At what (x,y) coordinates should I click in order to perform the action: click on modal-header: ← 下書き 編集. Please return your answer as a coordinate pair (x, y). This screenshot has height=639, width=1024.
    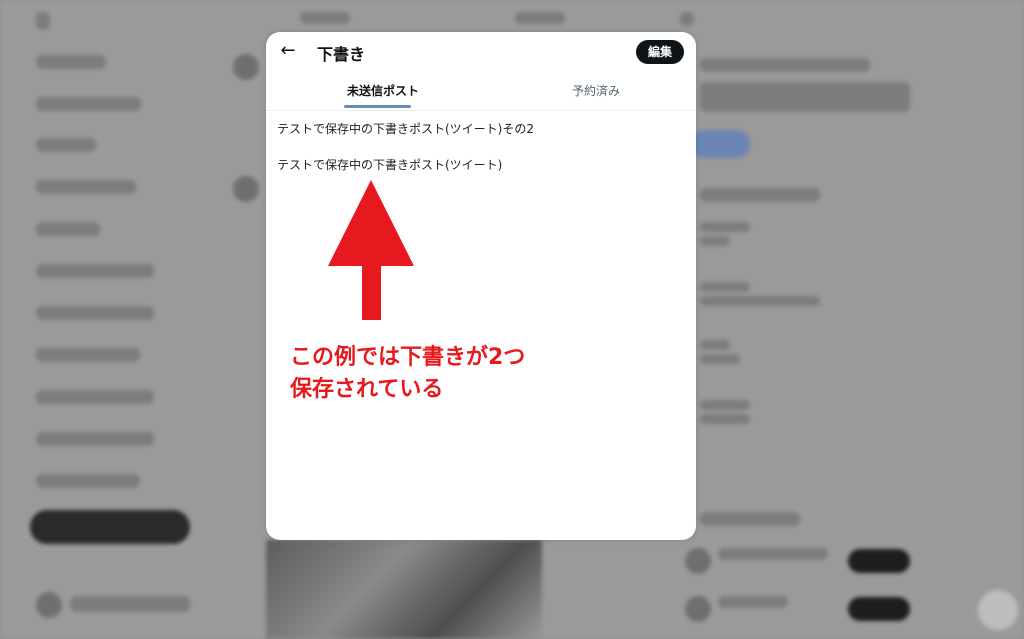
    Looking at the image, I should click on (481, 52).